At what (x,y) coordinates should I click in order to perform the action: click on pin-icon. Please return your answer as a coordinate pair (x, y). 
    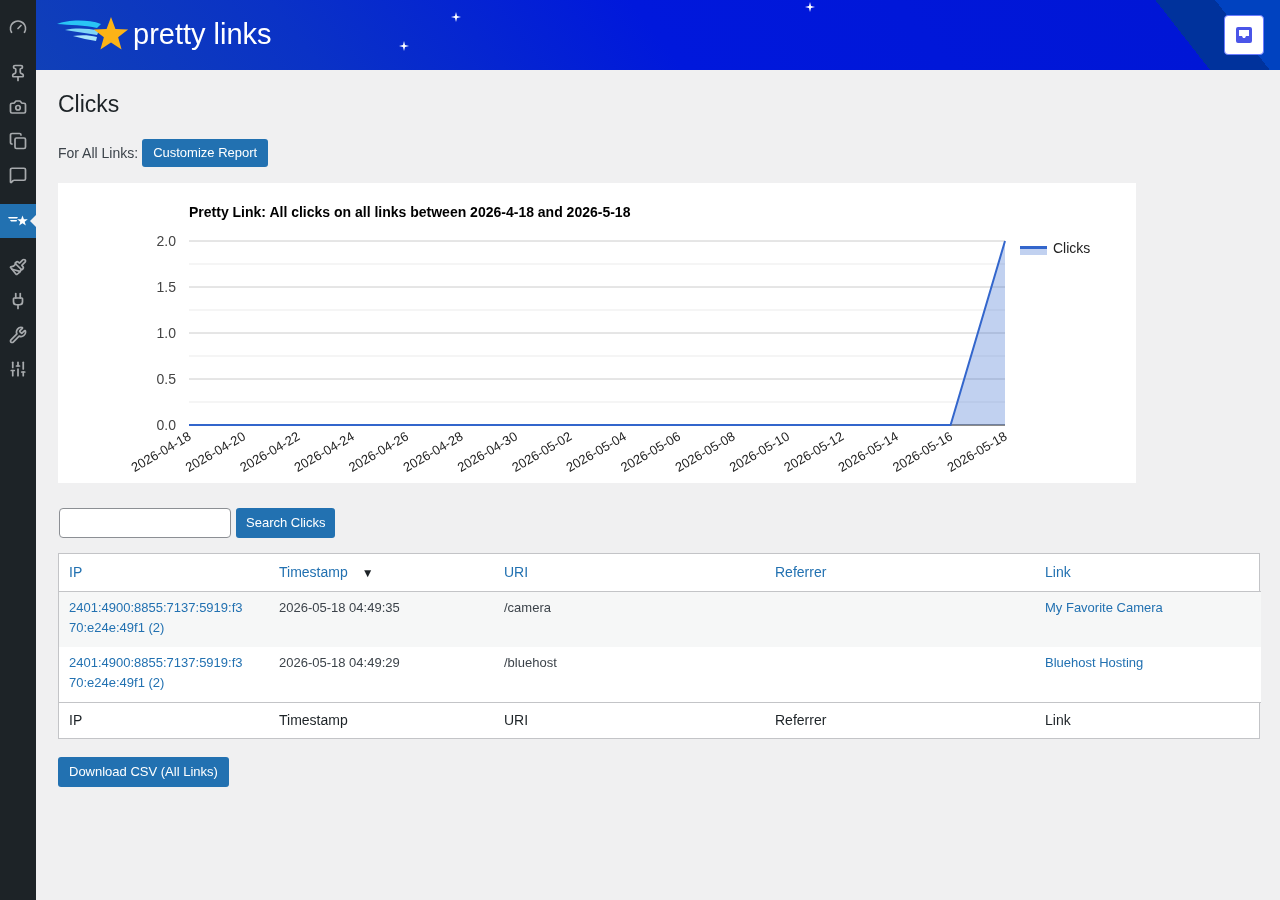
    Looking at the image, I should click on (18, 73).